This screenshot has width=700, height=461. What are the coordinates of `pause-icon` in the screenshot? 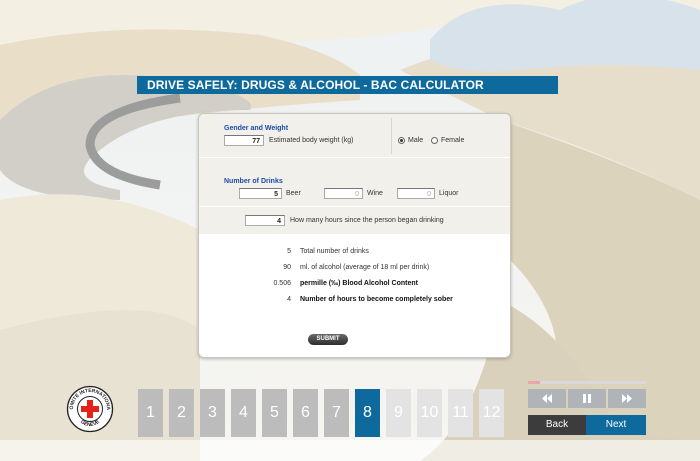 It's located at (587, 398).